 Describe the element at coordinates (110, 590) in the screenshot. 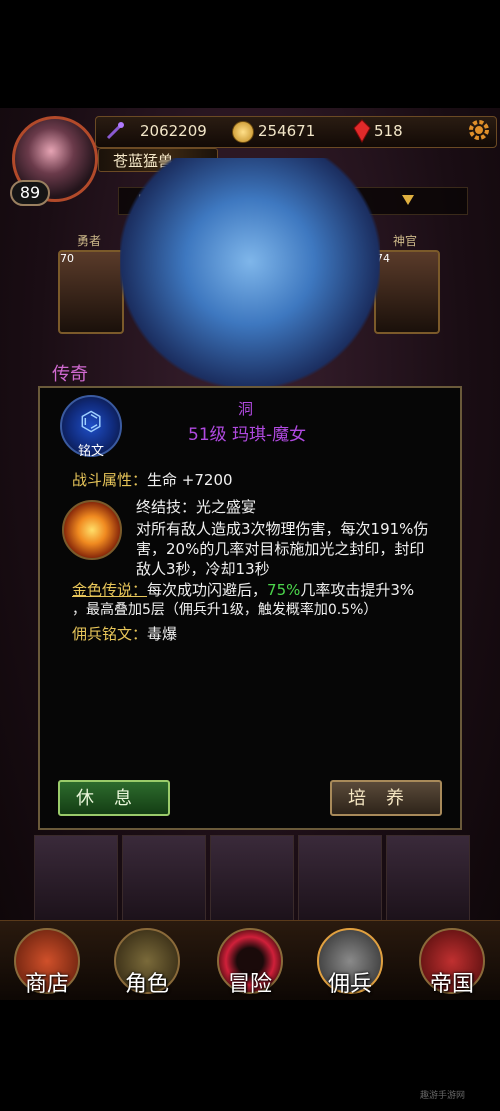

I see `golden-legend-label: 金色传说：` at that location.